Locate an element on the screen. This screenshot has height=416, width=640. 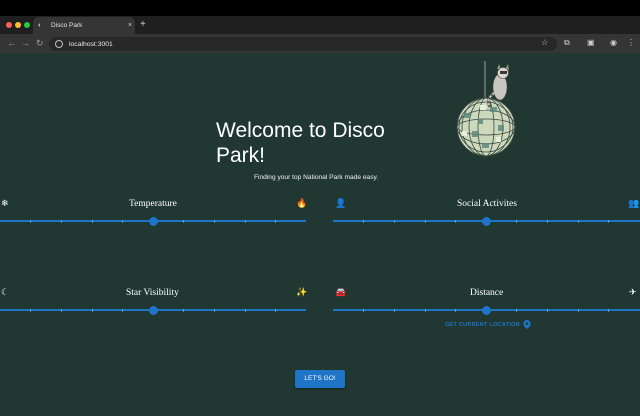
menu-icon: ⋮ is located at coordinates (631, 43).